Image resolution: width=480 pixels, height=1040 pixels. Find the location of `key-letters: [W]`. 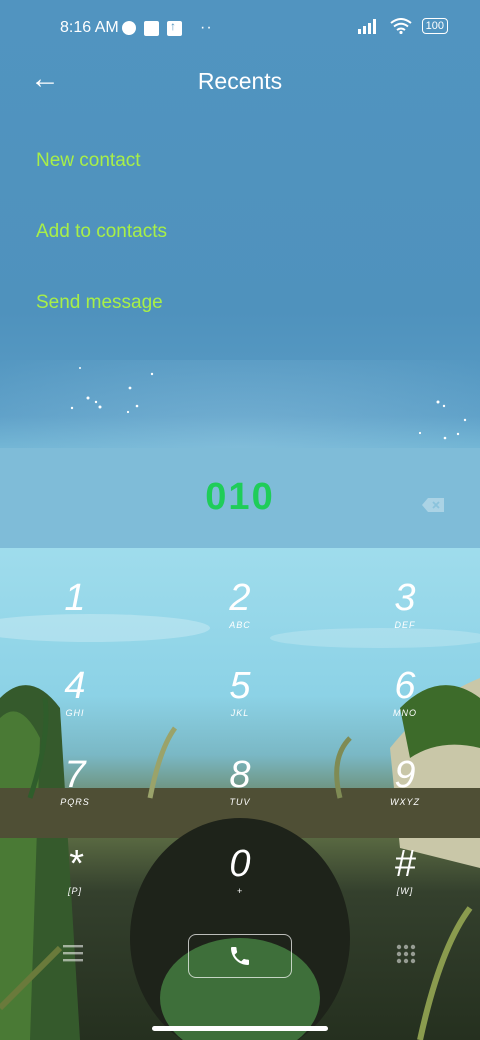

key-letters: [W] is located at coordinates (405, 891).